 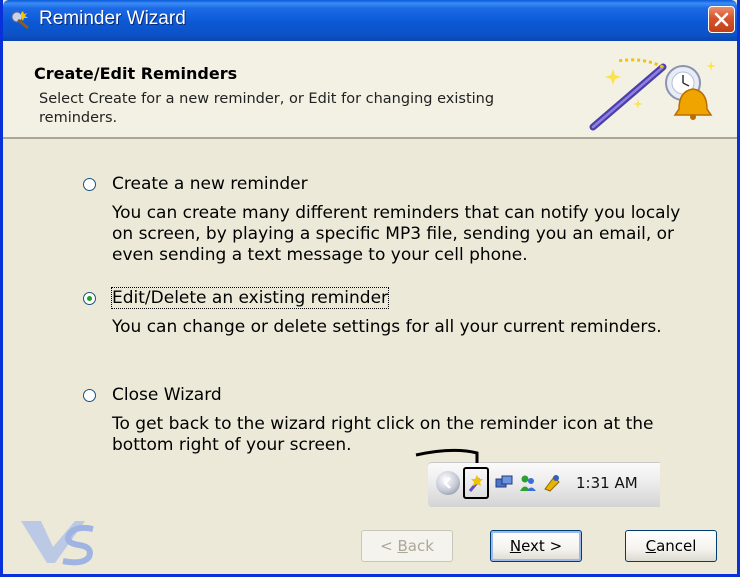 I want to click on option-create-label: Create a new reminder, so click(x=210, y=184).